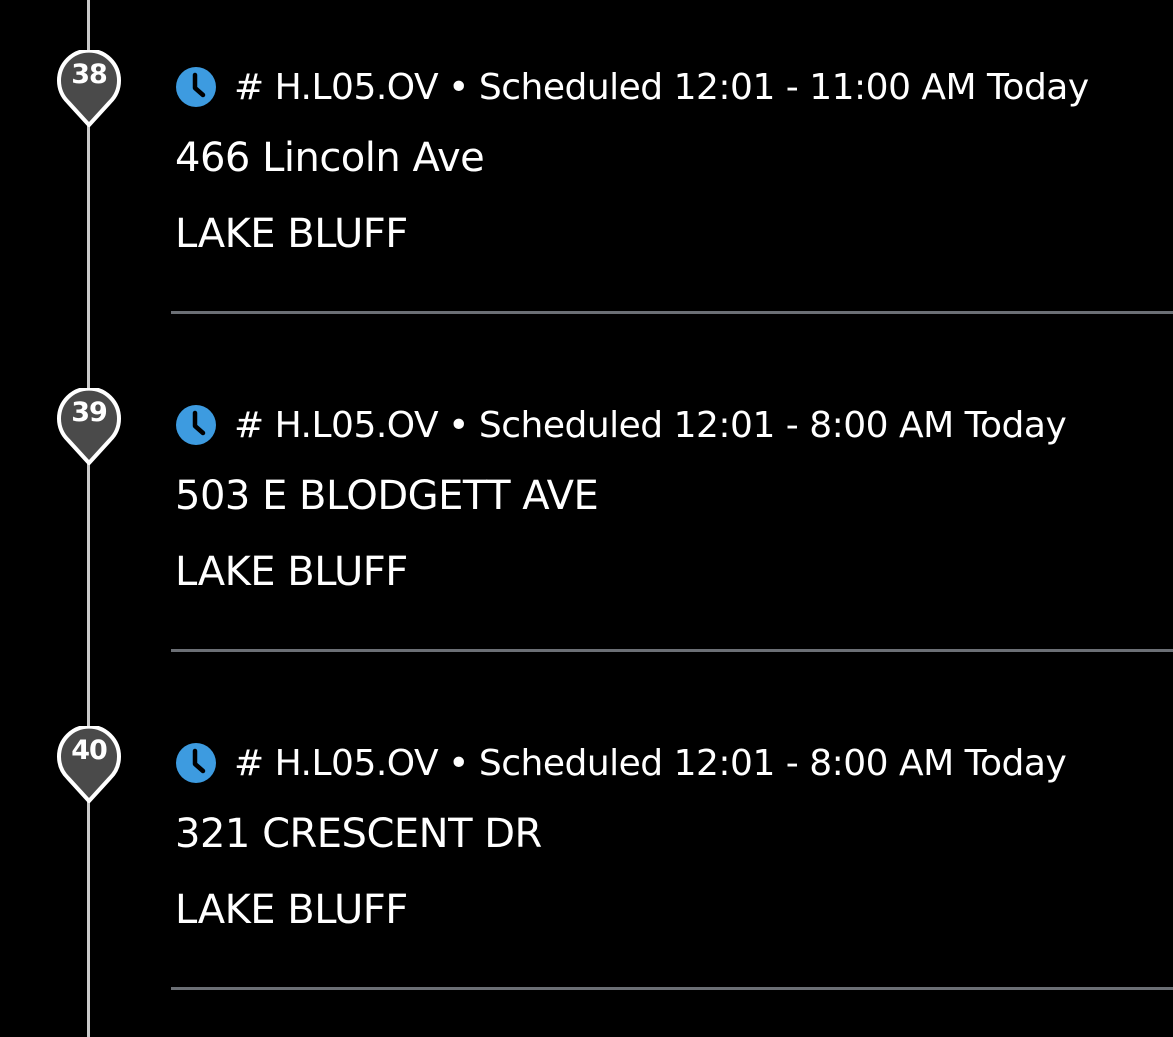 This screenshot has height=1037, width=1173. I want to click on stop-number: 40, so click(89, 750).